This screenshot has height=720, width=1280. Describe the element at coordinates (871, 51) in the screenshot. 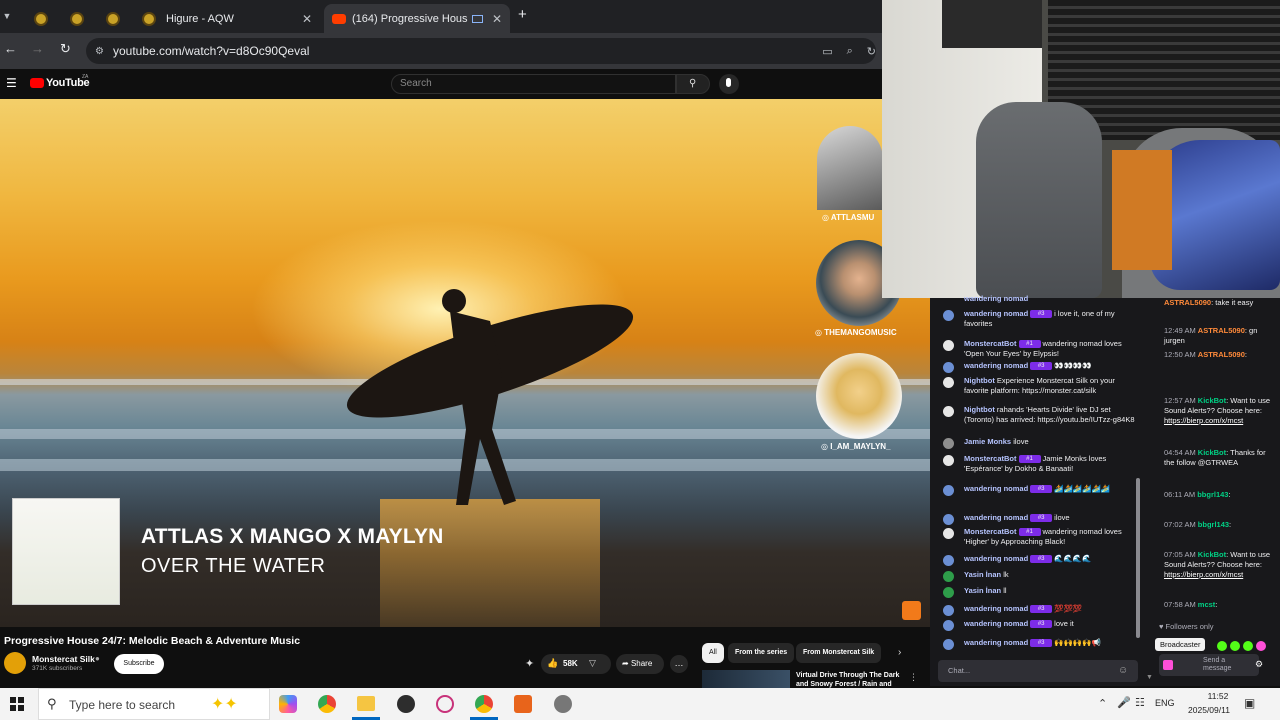

I see `extension-icon: ↻` at that location.